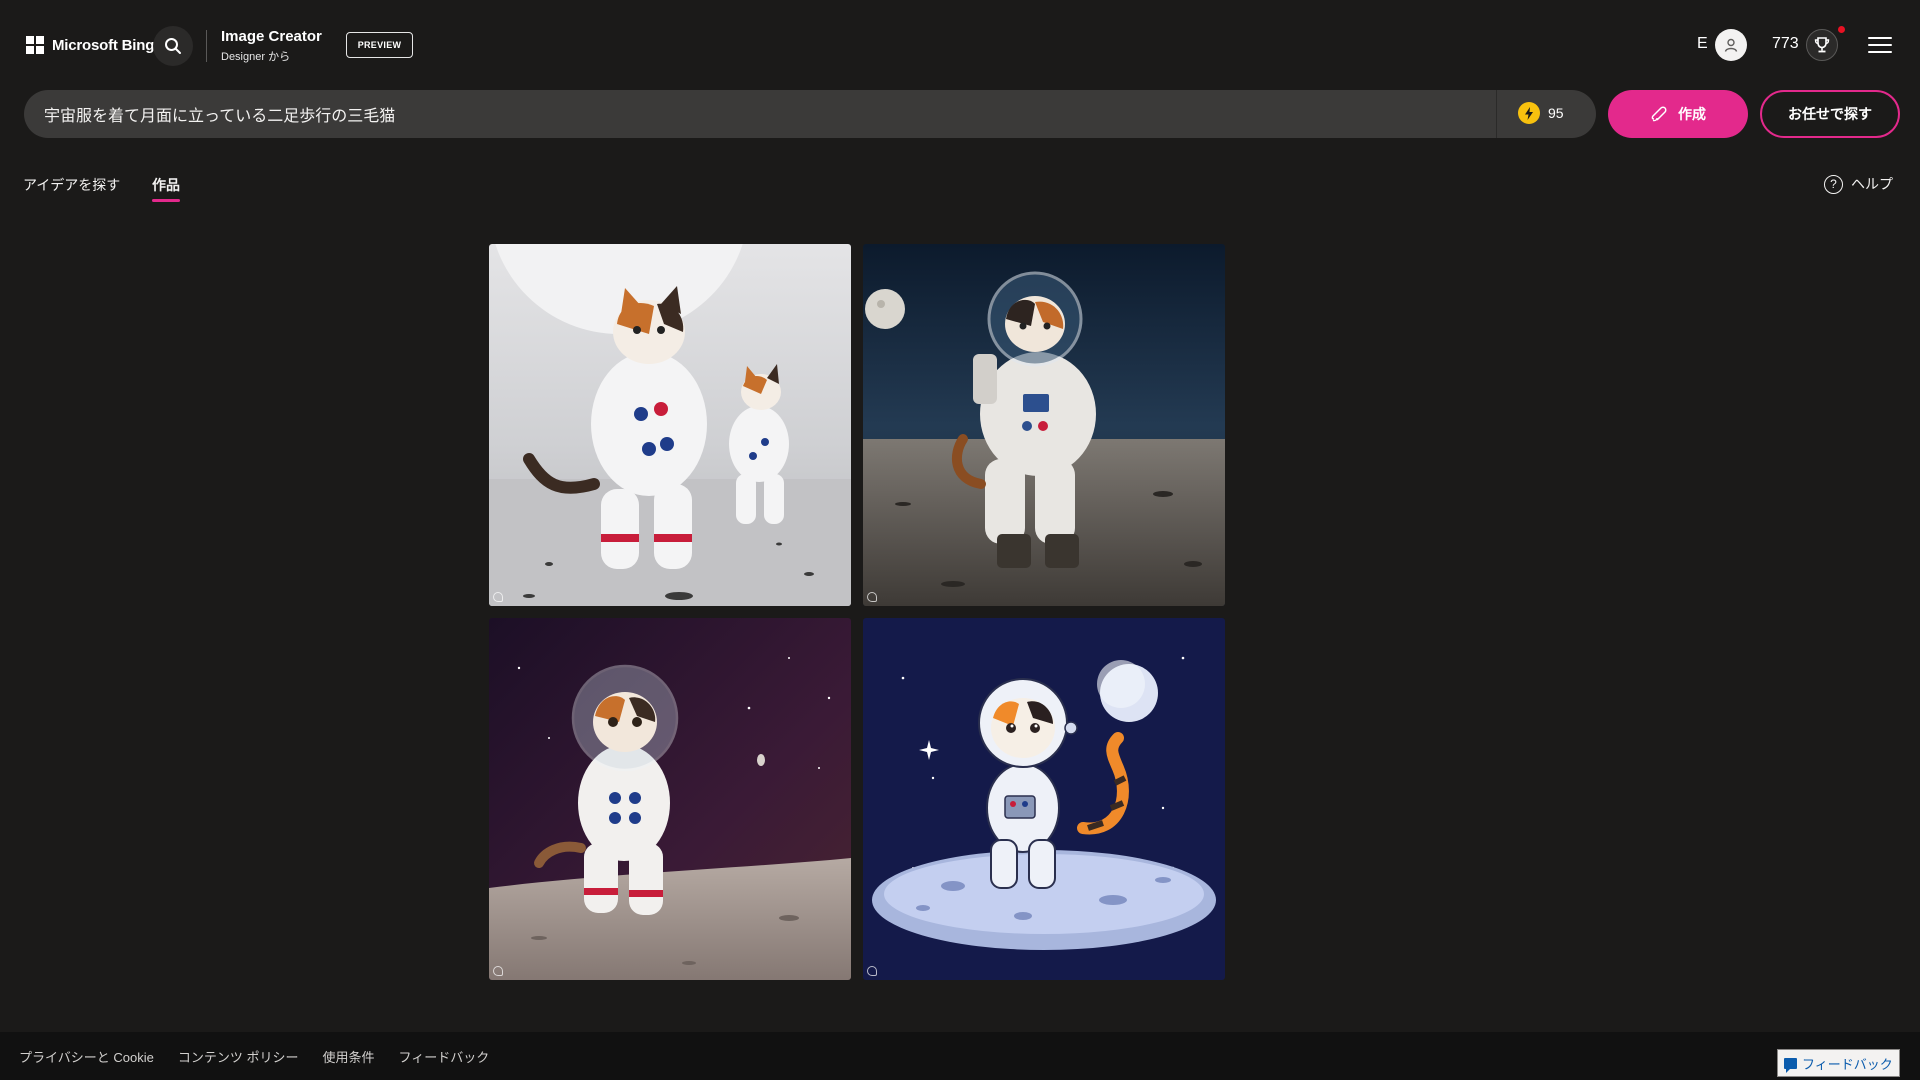  Describe the element at coordinates (774, 114) in the screenshot. I see `prompt-input` at that location.